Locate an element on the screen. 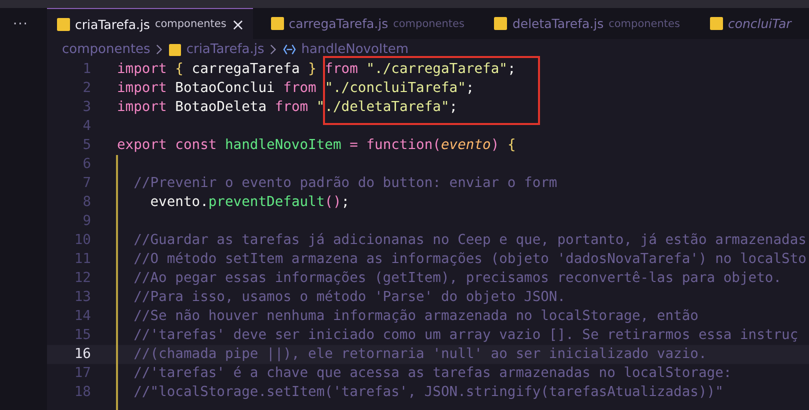 Image resolution: width=809 pixels, height=410 pixels. line-number: 2 is located at coordinates (86, 88).